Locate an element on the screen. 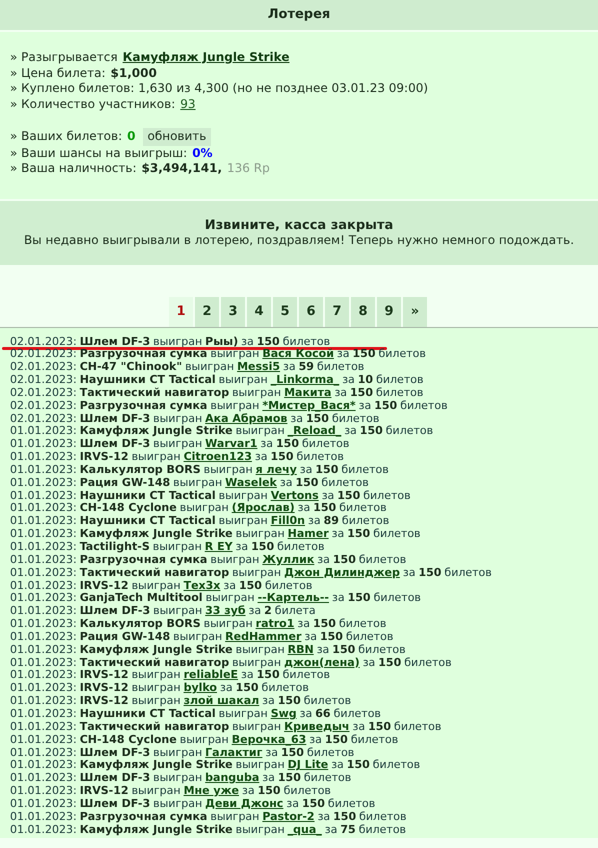  page-link: » is located at coordinates (415, 311).